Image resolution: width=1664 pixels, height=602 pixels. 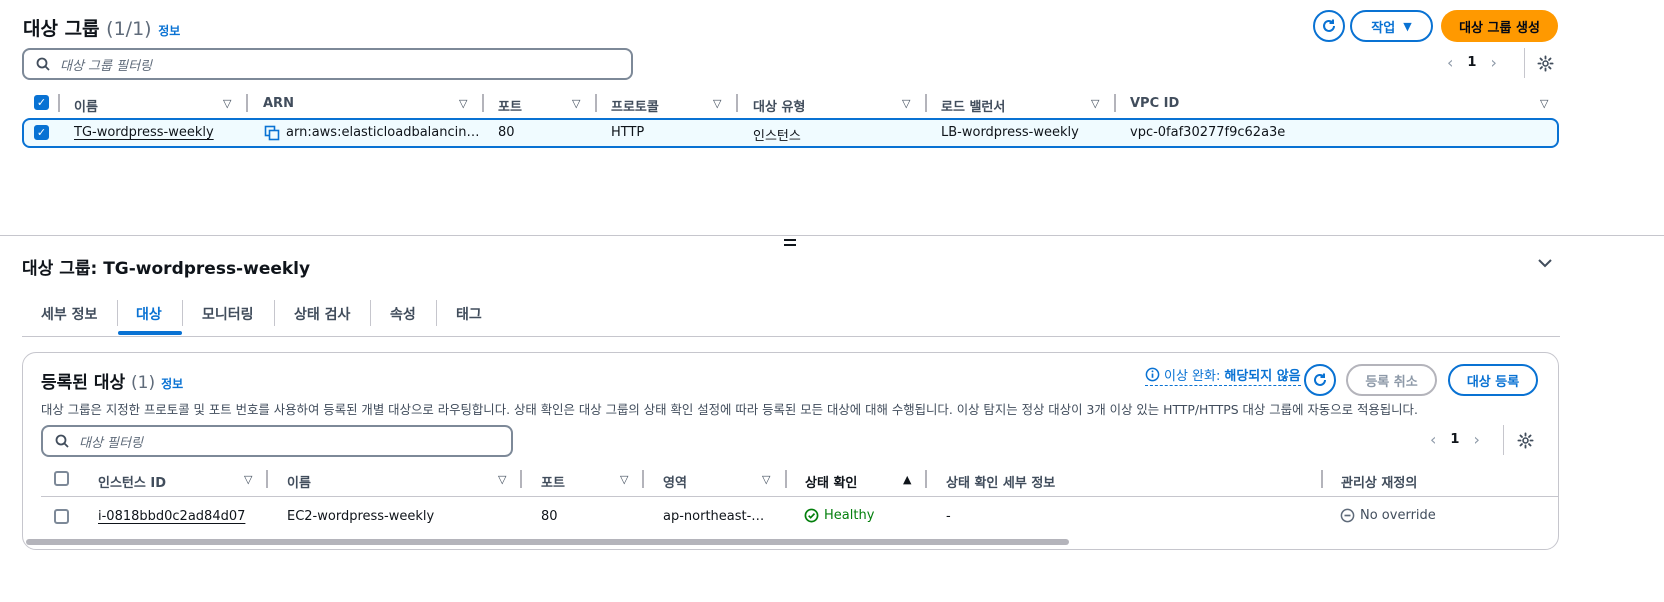 What do you see at coordinates (1010, 132) in the screenshot?
I see `load-balancer-cell: LB-wordpress-weekly` at bounding box center [1010, 132].